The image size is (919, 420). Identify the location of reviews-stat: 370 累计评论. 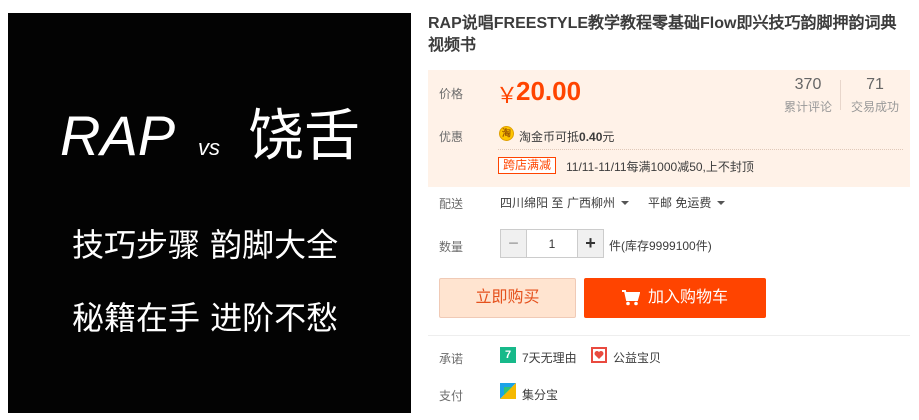
(808, 95).